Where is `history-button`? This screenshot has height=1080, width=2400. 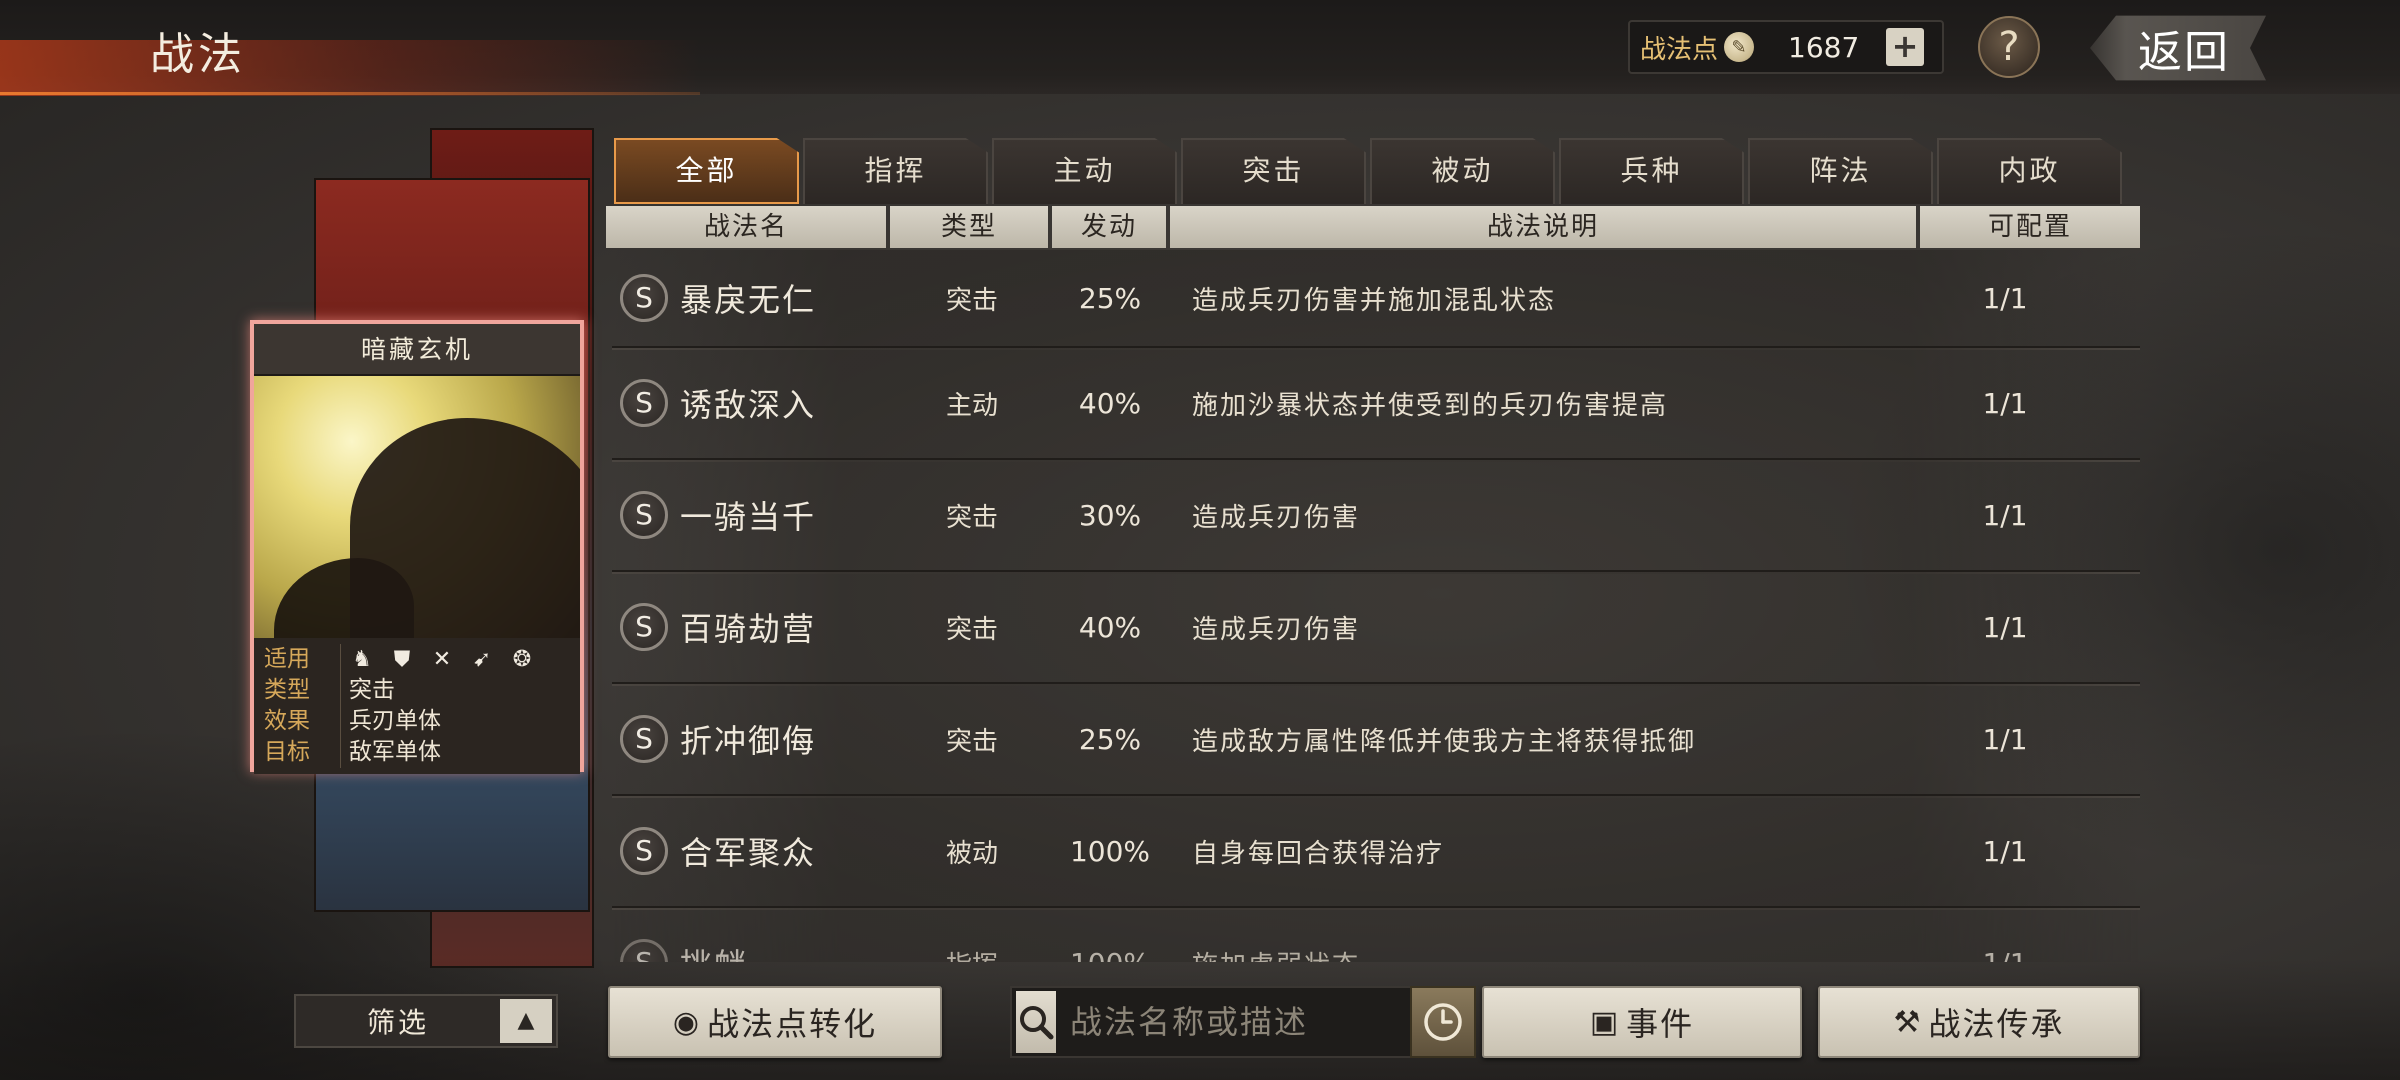
history-button is located at coordinates (1443, 1022).